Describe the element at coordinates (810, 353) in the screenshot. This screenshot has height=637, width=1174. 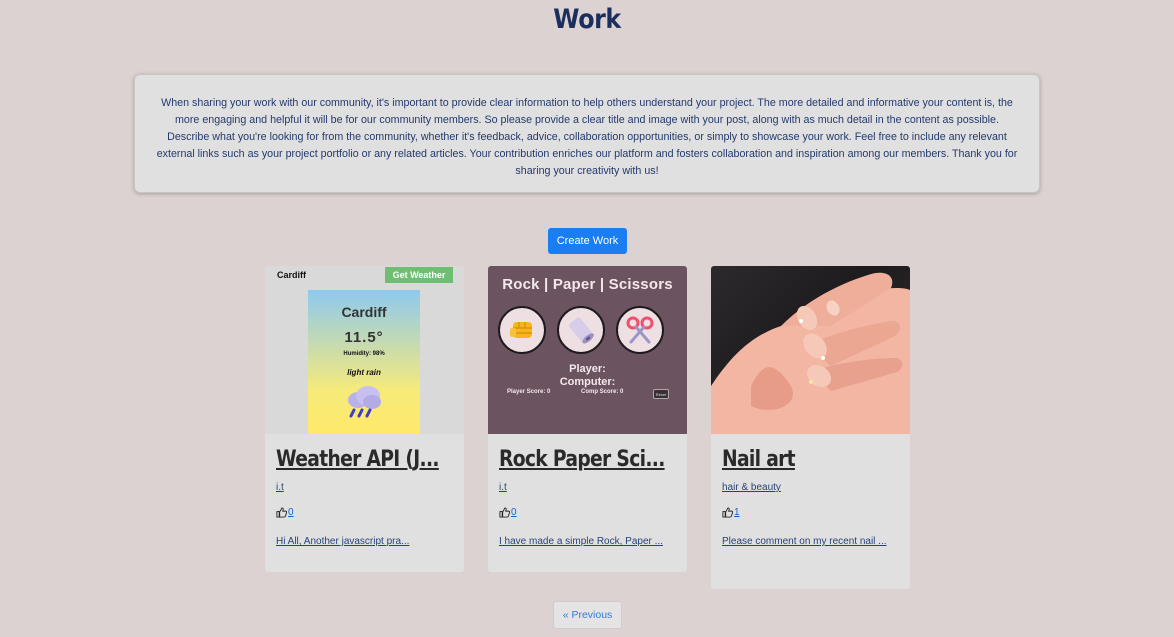
I see `nail-art-photo` at that location.